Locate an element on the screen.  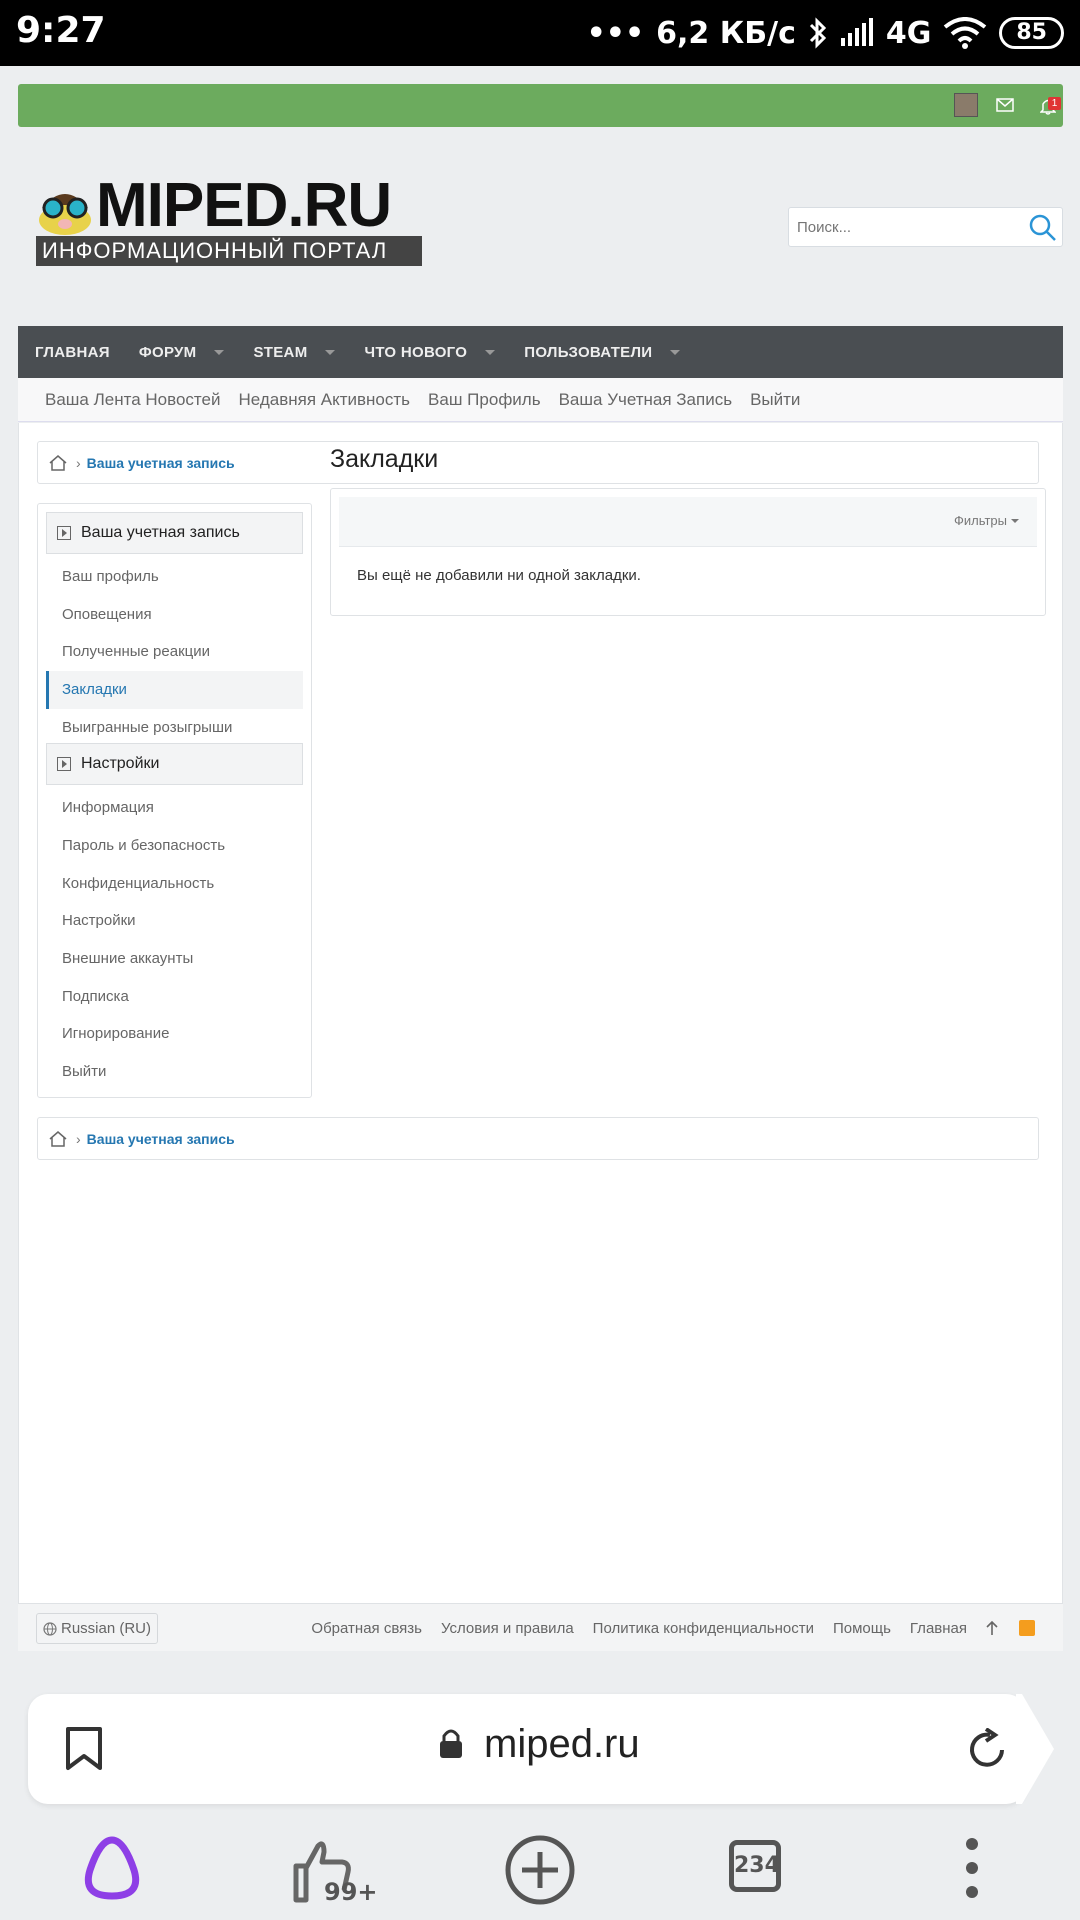
language-chooser: Russian (RU) is located at coordinates (97, 1628).